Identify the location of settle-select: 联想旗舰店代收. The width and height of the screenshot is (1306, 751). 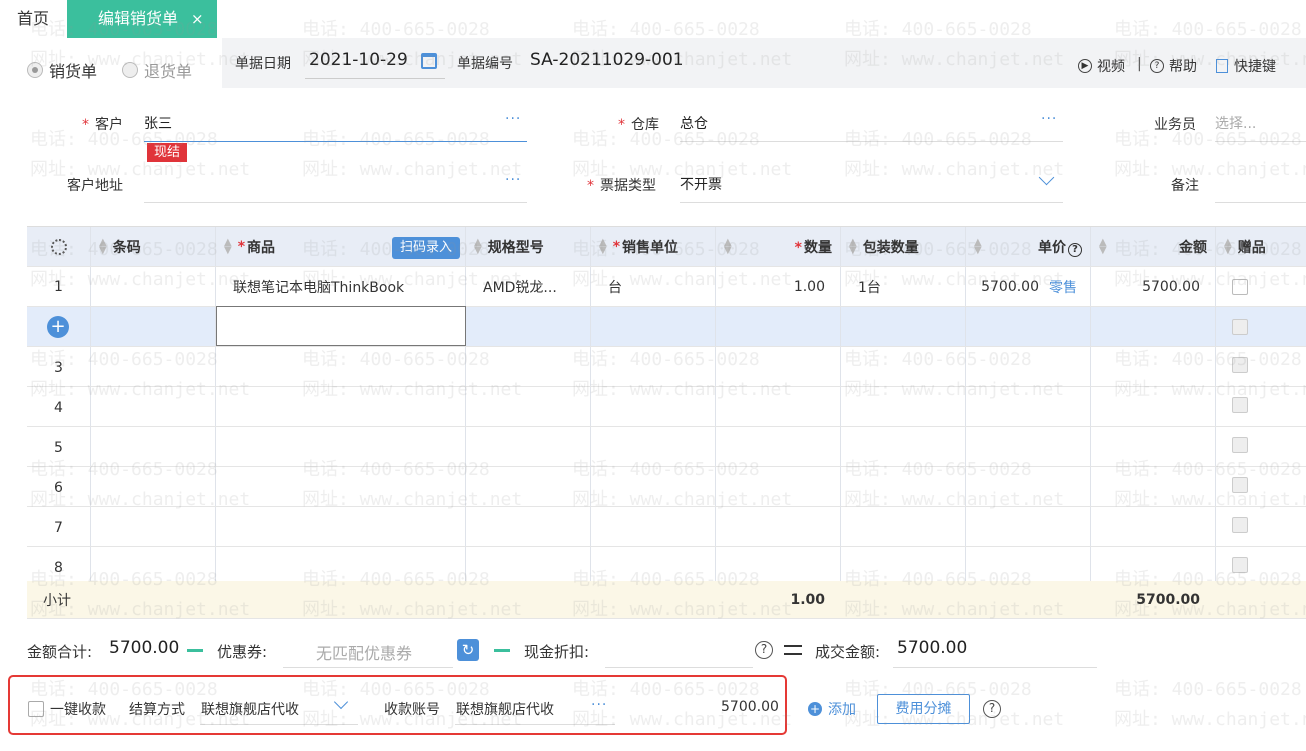
(250, 709).